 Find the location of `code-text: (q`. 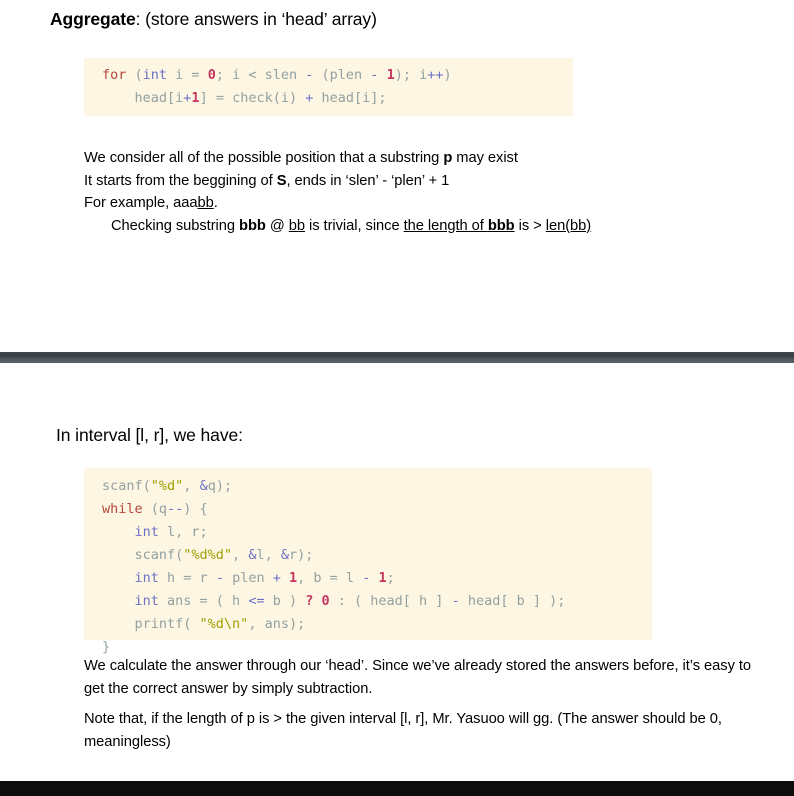

code-text: (q is located at coordinates (155, 509).